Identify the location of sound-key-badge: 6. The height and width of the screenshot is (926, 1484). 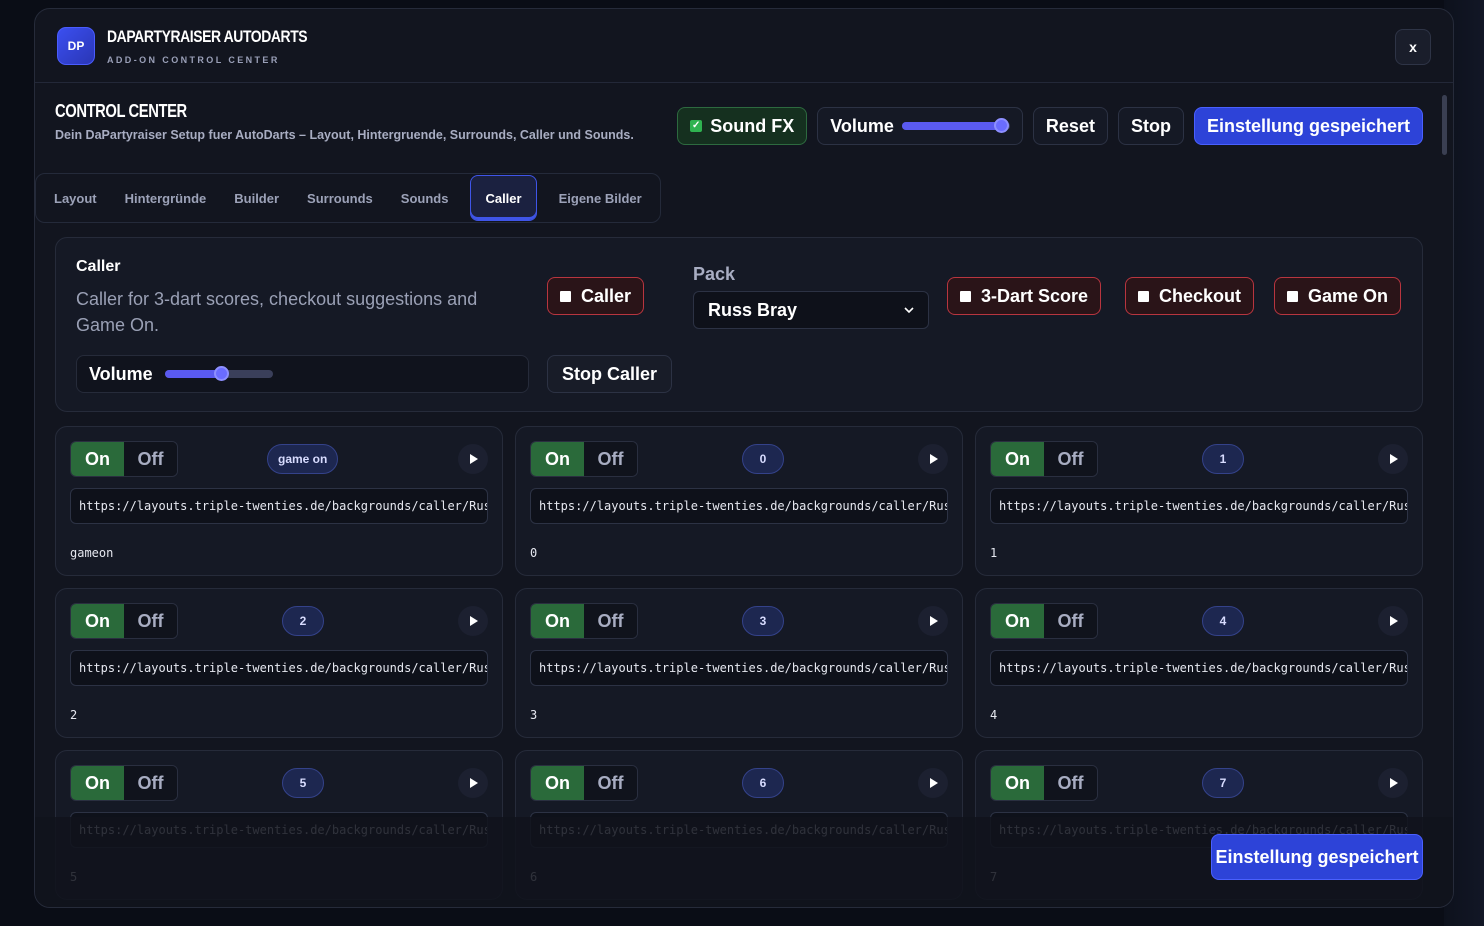
(763, 783).